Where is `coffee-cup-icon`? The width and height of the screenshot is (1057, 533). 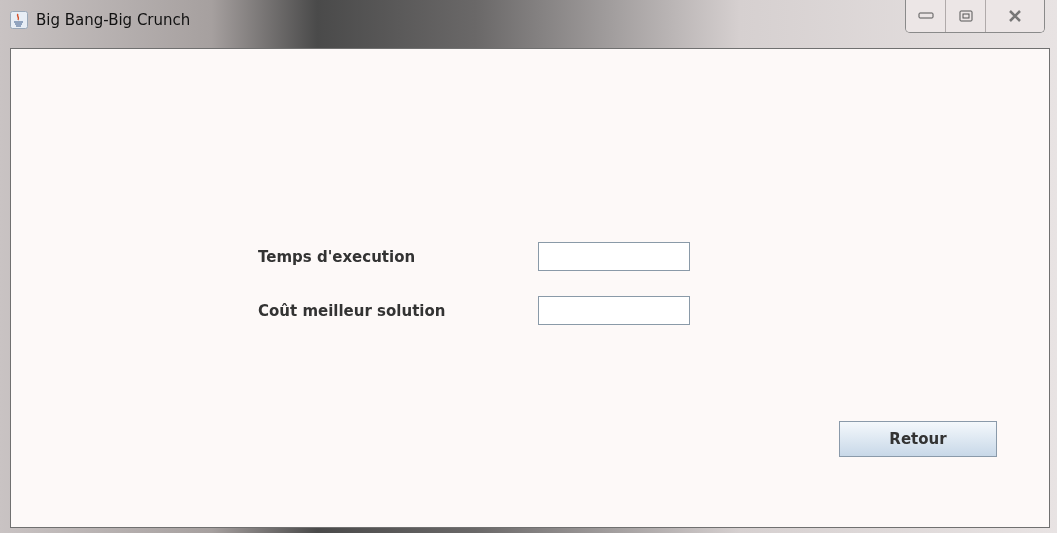 coffee-cup-icon is located at coordinates (19, 20).